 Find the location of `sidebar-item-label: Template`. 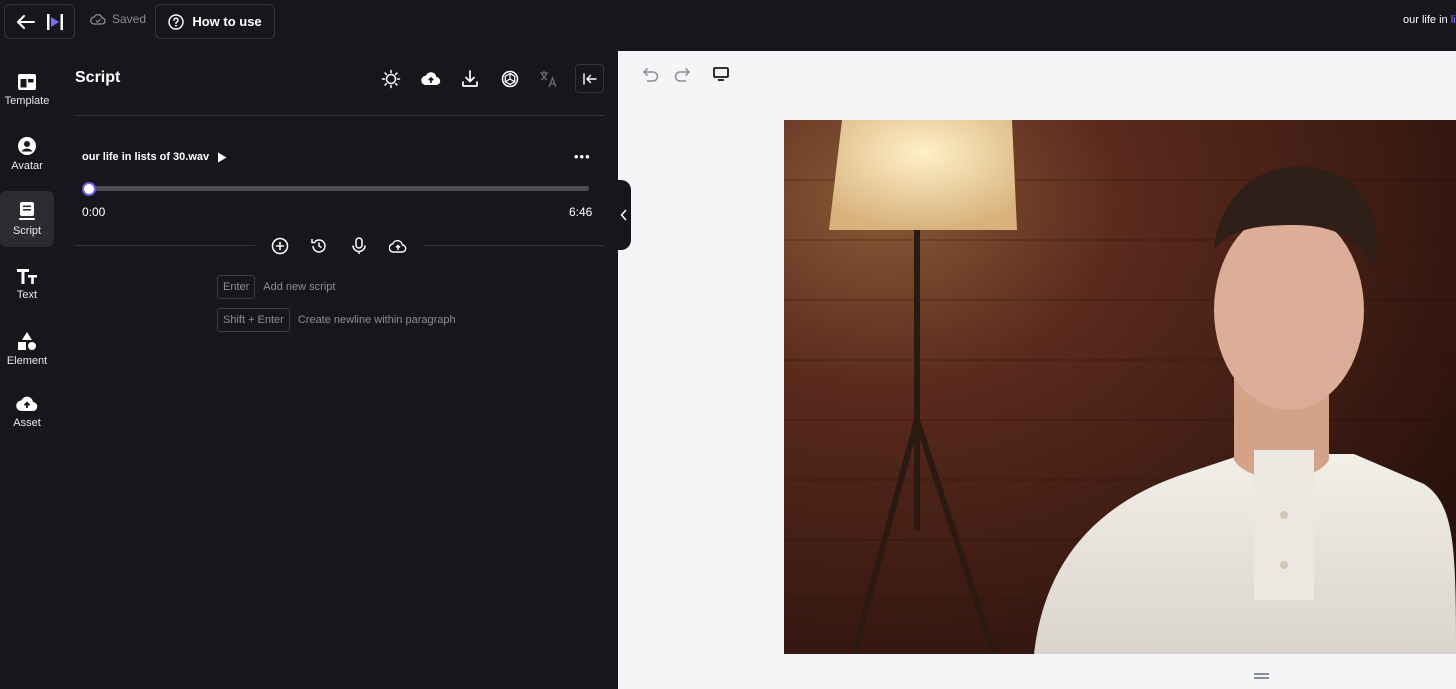

sidebar-item-label: Template is located at coordinates (27, 101).